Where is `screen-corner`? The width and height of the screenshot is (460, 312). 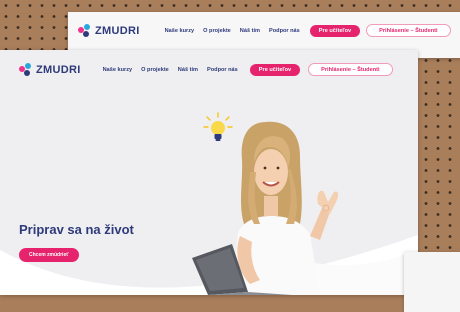
screen-corner is located at coordinates (432, 282).